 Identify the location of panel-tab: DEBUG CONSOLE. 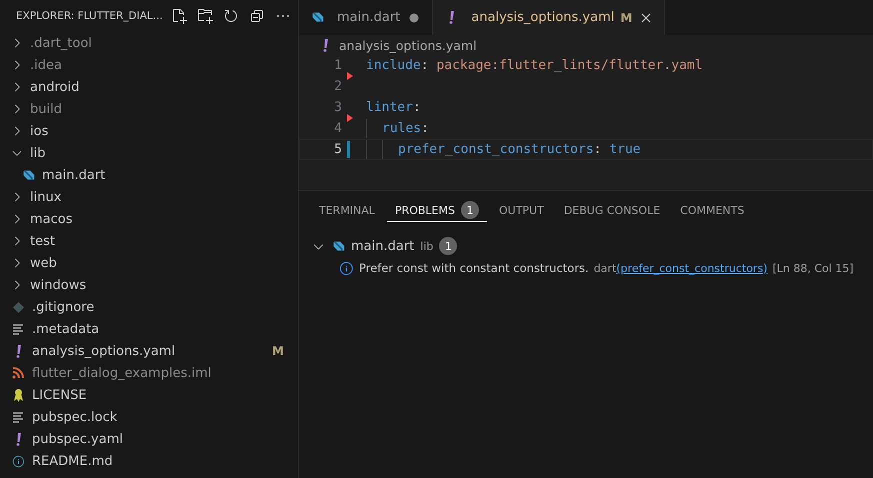
(612, 210).